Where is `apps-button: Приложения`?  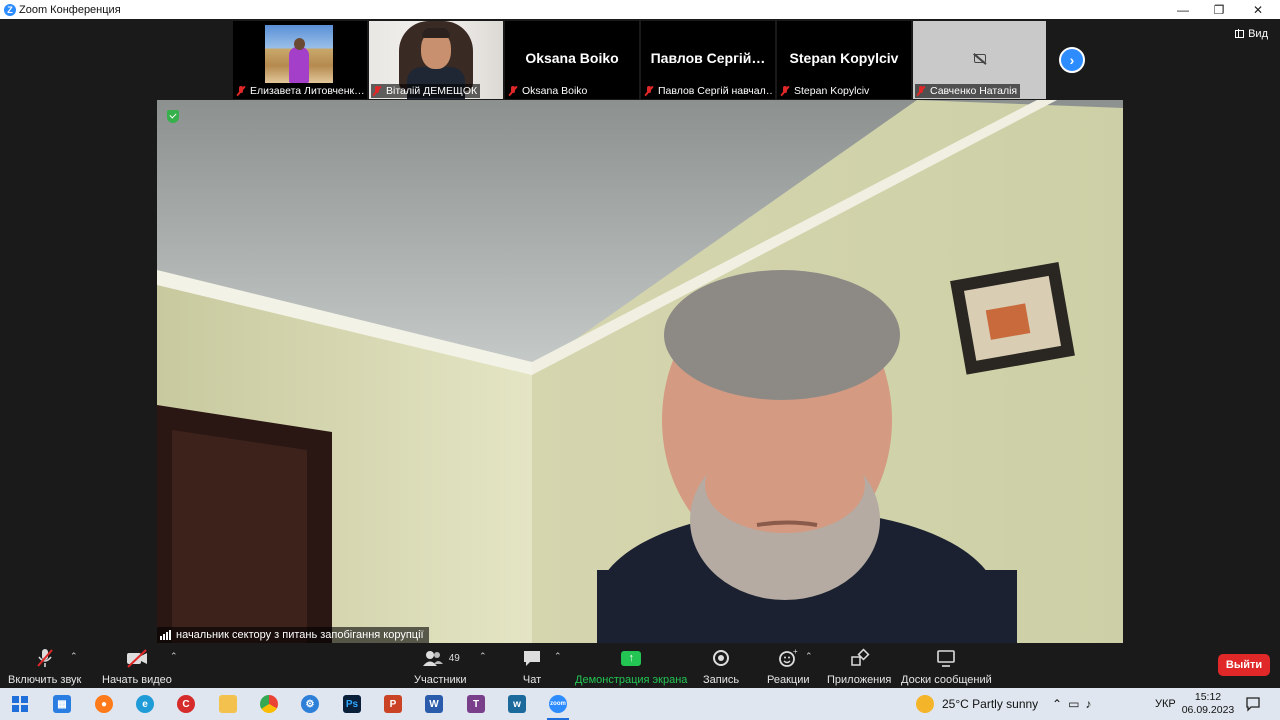
apps-button: Приложения is located at coordinates (859, 666).